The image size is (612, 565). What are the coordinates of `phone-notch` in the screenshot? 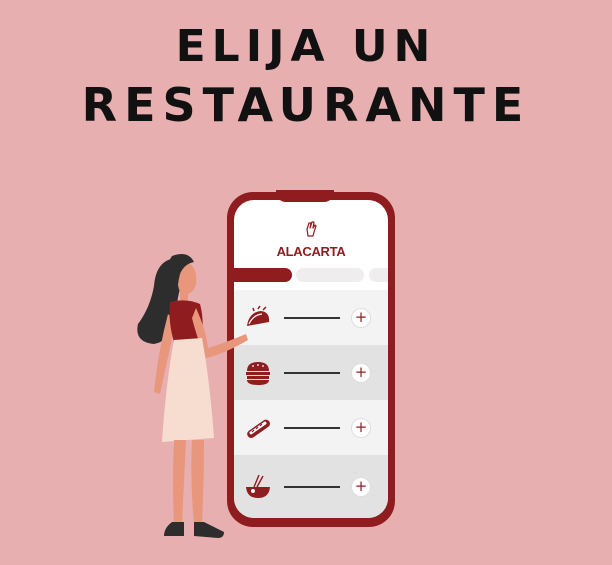 It's located at (305, 196).